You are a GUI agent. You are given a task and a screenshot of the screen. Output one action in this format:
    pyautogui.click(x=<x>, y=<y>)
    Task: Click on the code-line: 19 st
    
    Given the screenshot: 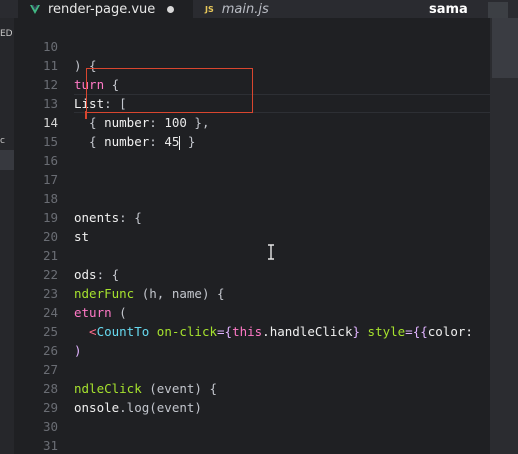 What is the action you would take?
    pyautogui.click(x=252, y=216)
    